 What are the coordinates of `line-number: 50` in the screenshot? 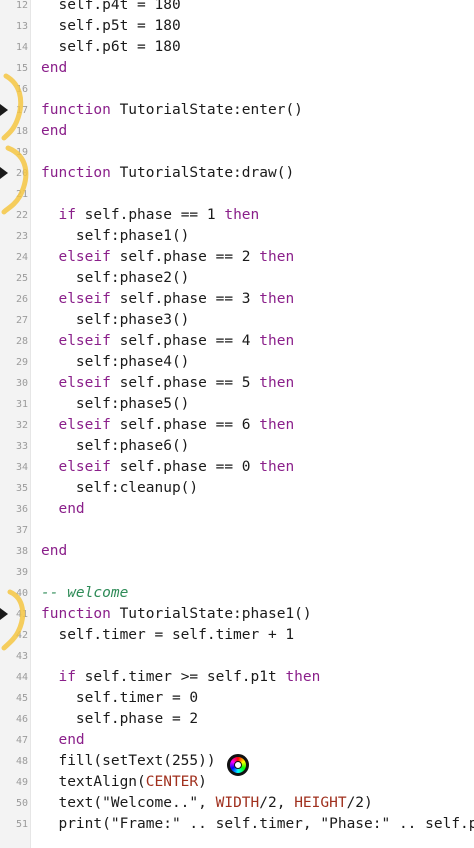 It's located at (21, 803).